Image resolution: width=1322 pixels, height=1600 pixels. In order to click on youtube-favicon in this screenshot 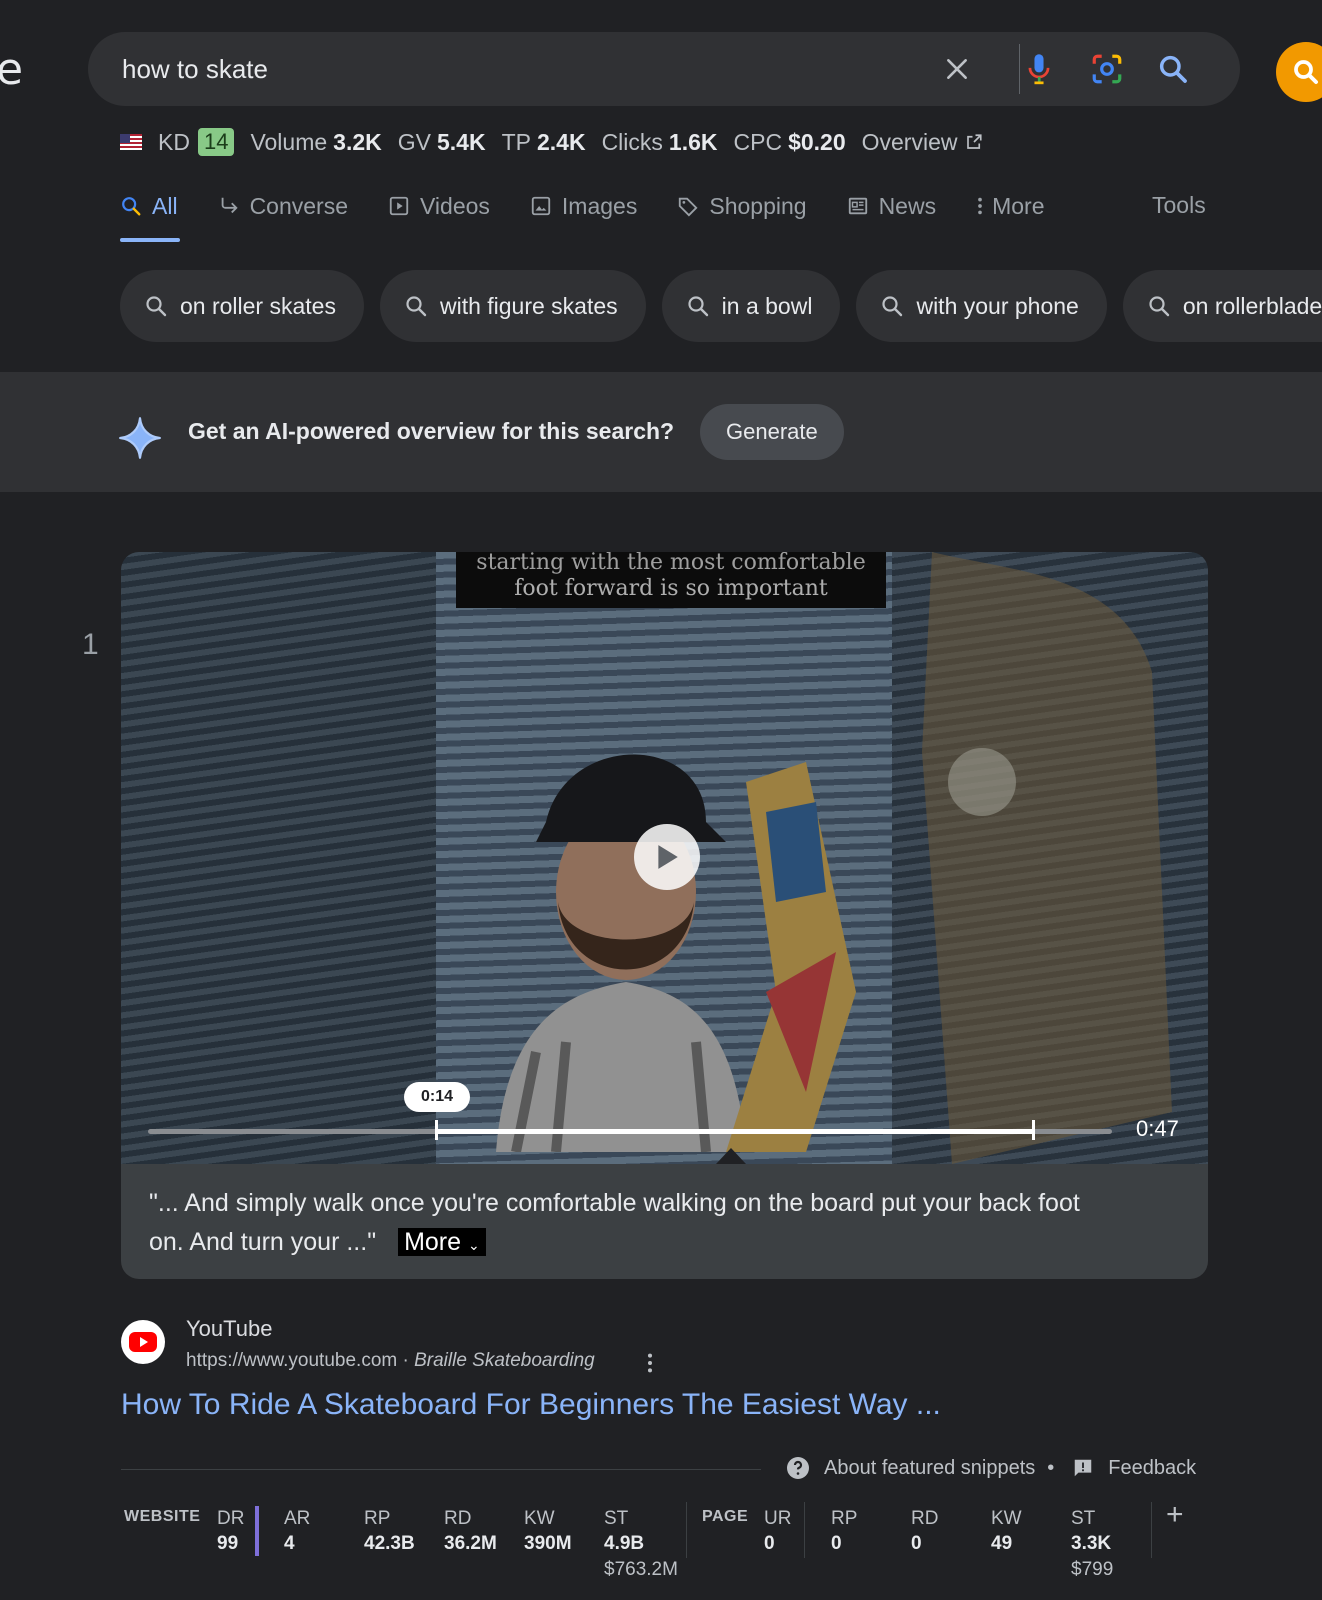, I will do `click(143, 1342)`.